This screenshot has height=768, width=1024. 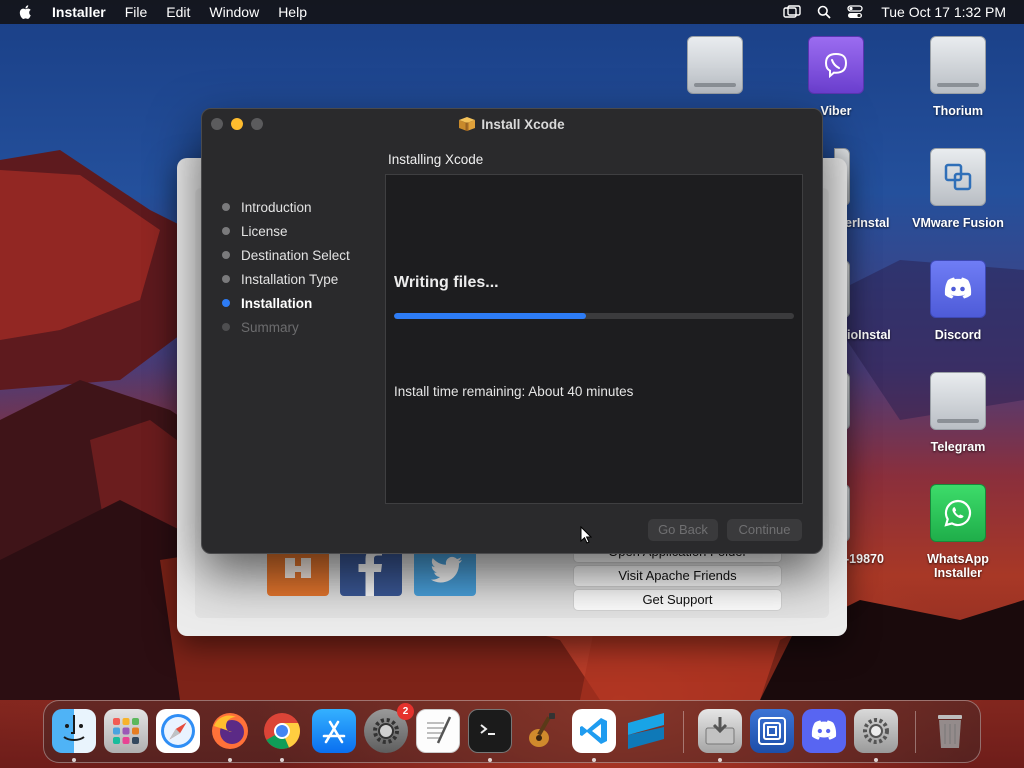 I want to click on desktop-icon-thorium: Thorium, so click(x=958, y=77).